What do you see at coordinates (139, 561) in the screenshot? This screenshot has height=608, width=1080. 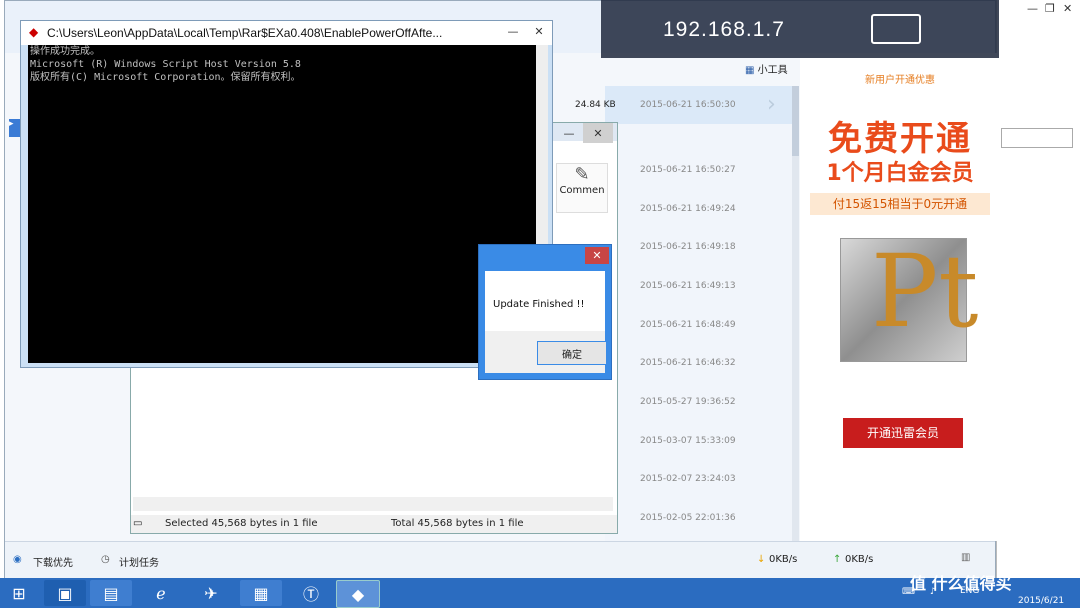 I see `scheduled-task-dropdown: 计划任务` at bounding box center [139, 561].